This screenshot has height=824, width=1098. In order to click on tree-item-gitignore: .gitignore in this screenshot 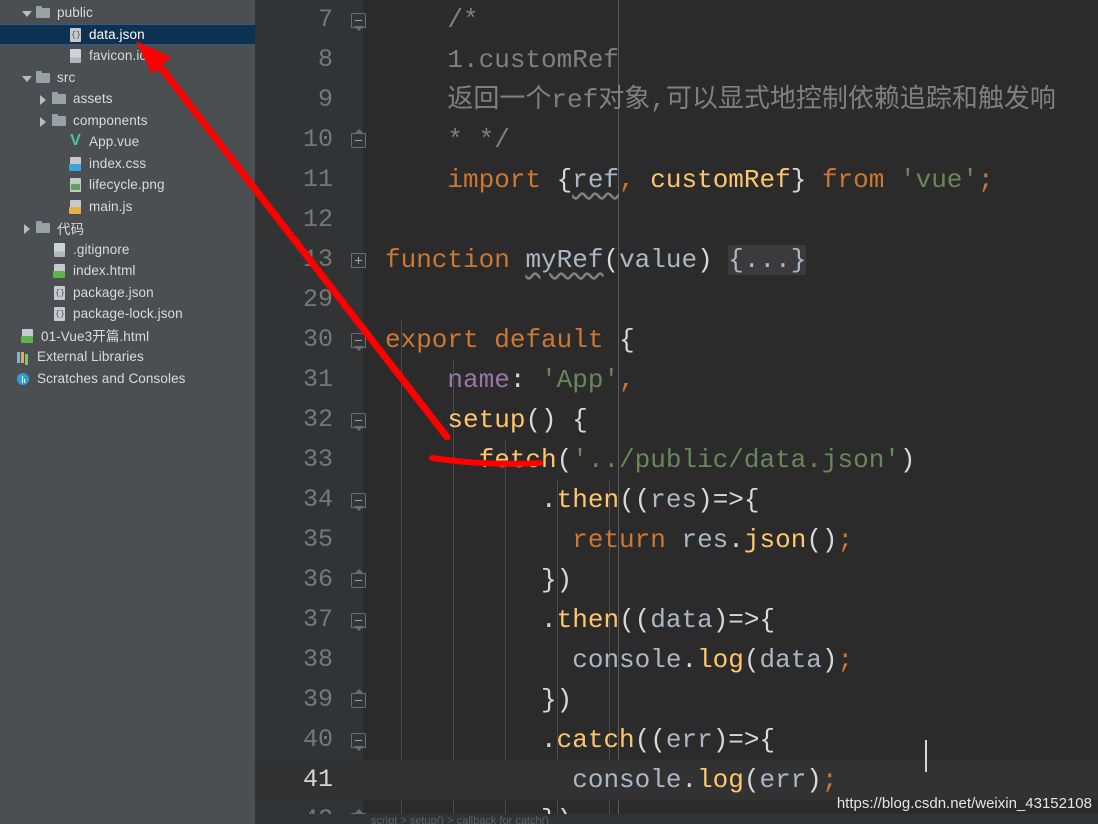, I will do `click(127, 250)`.